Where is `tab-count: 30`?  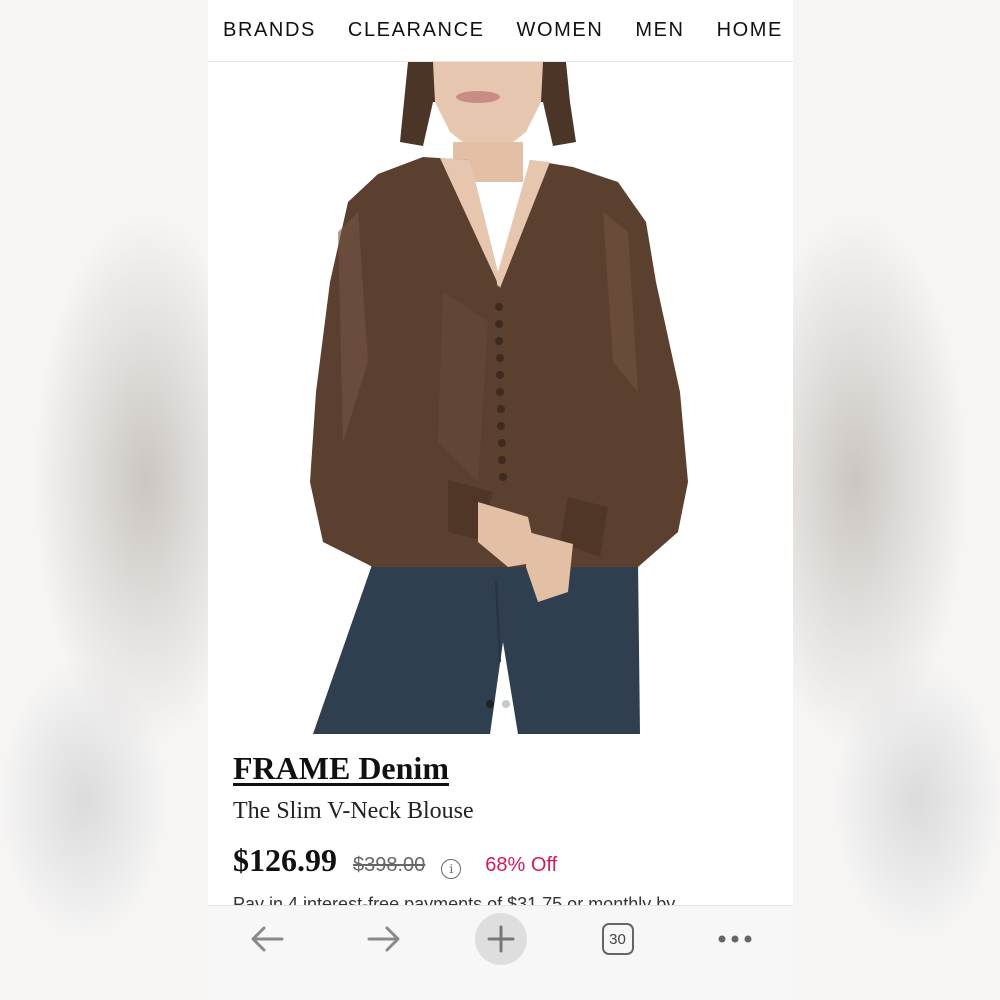
tab-count: 30 is located at coordinates (617, 939).